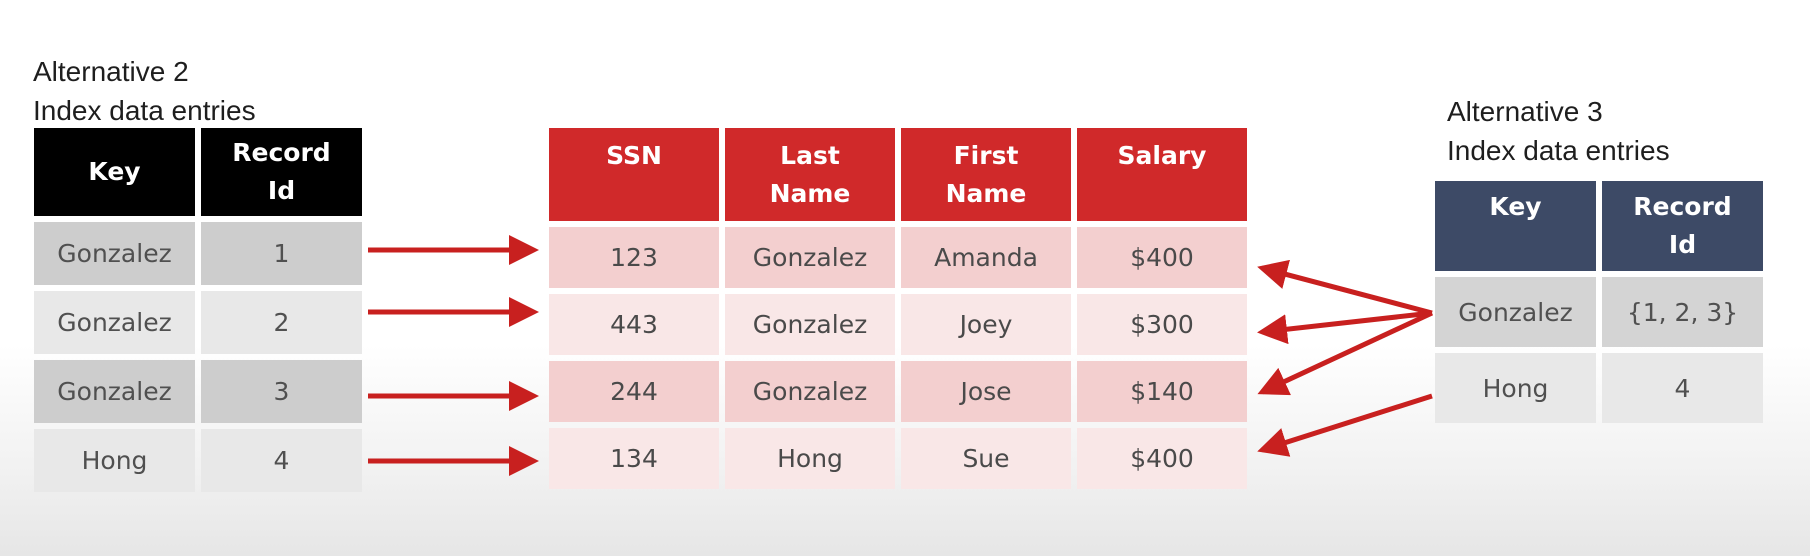  Describe the element at coordinates (1345, 425) in the screenshot. I see `arrow-alt3-to-row4` at that location.